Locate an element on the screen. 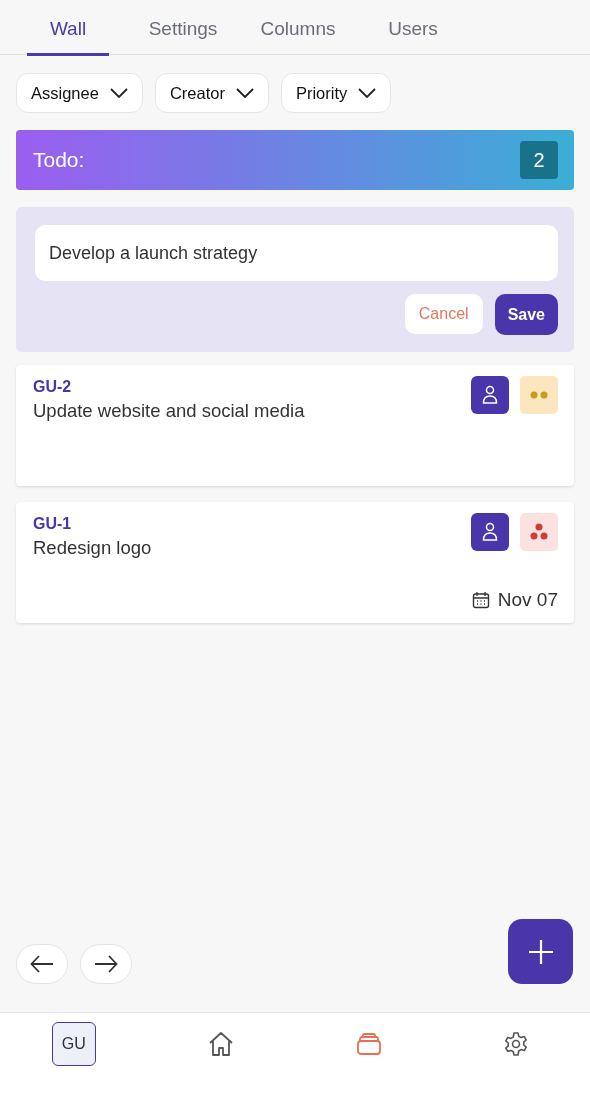 The height and width of the screenshot is (1094, 590). previous-button is located at coordinates (42, 963).